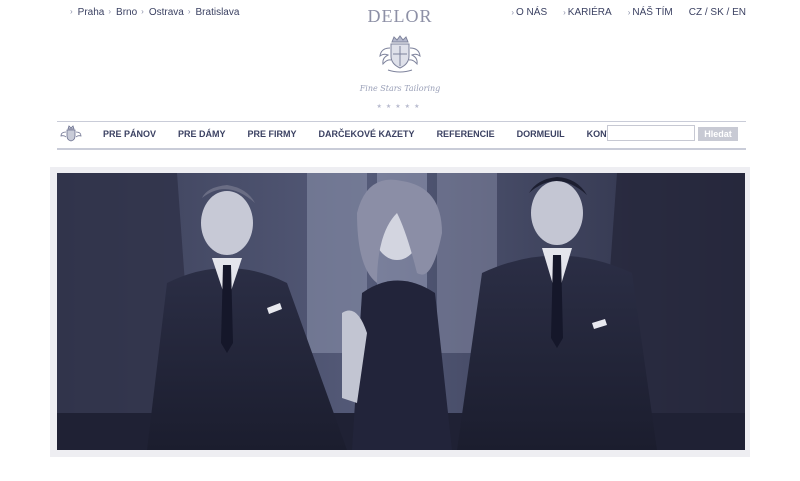 The image size is (800, 481). I want to click on brand: DELOR, so click(400, 16).